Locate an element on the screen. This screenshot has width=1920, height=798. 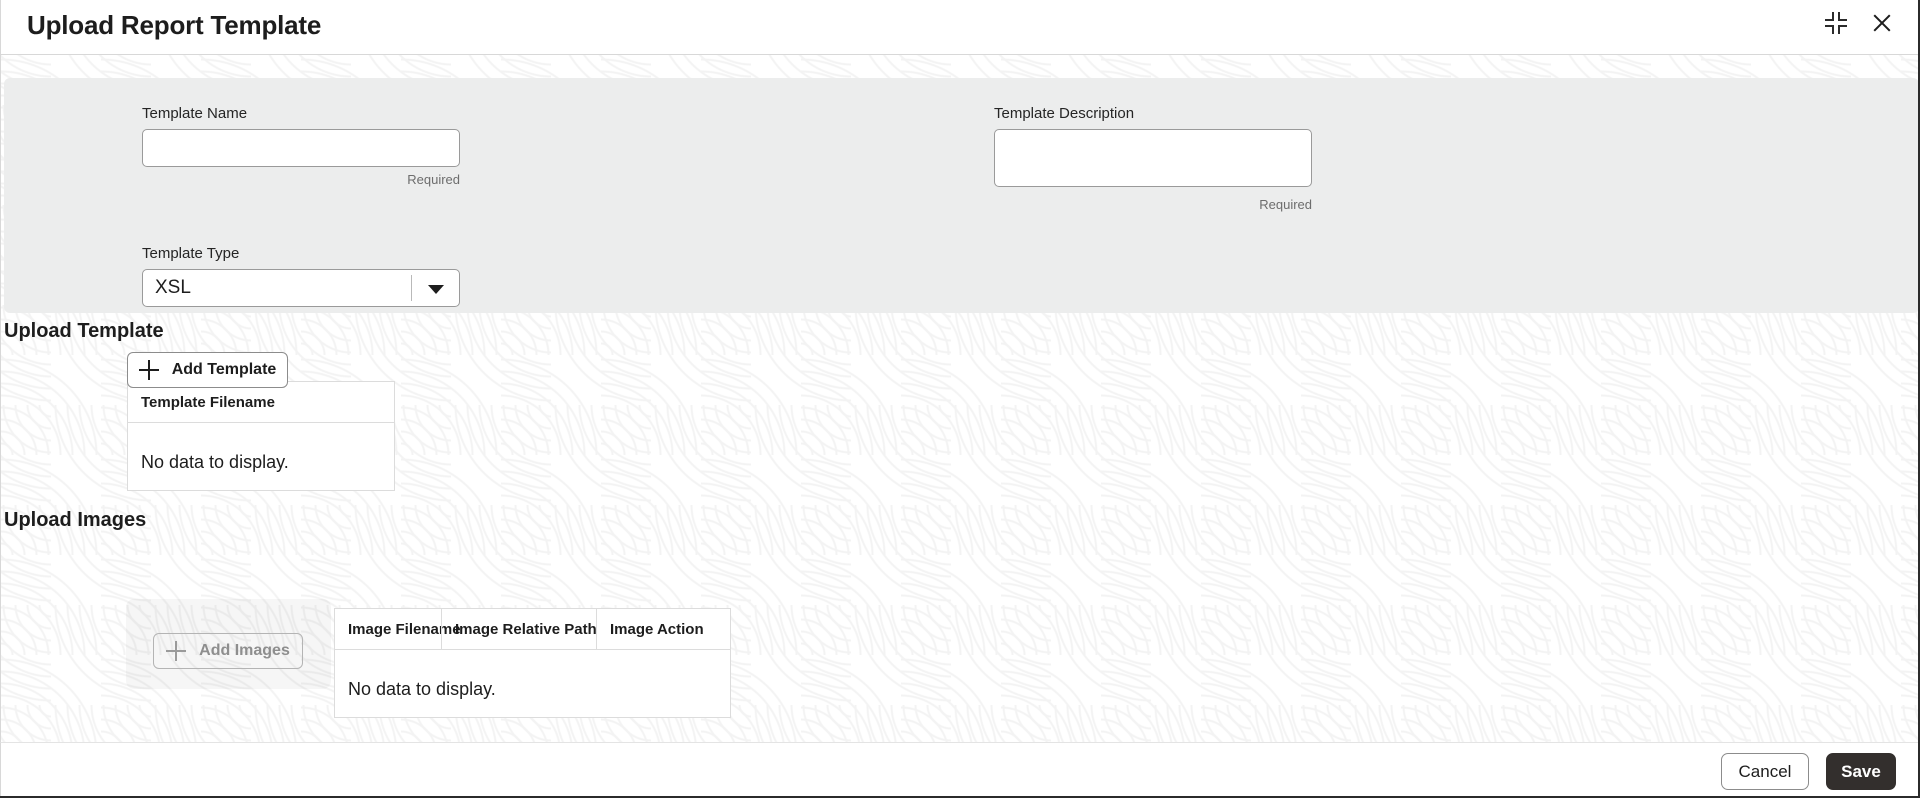
column-header-template-filename: Template Filename is located at coordinates (261, 402).